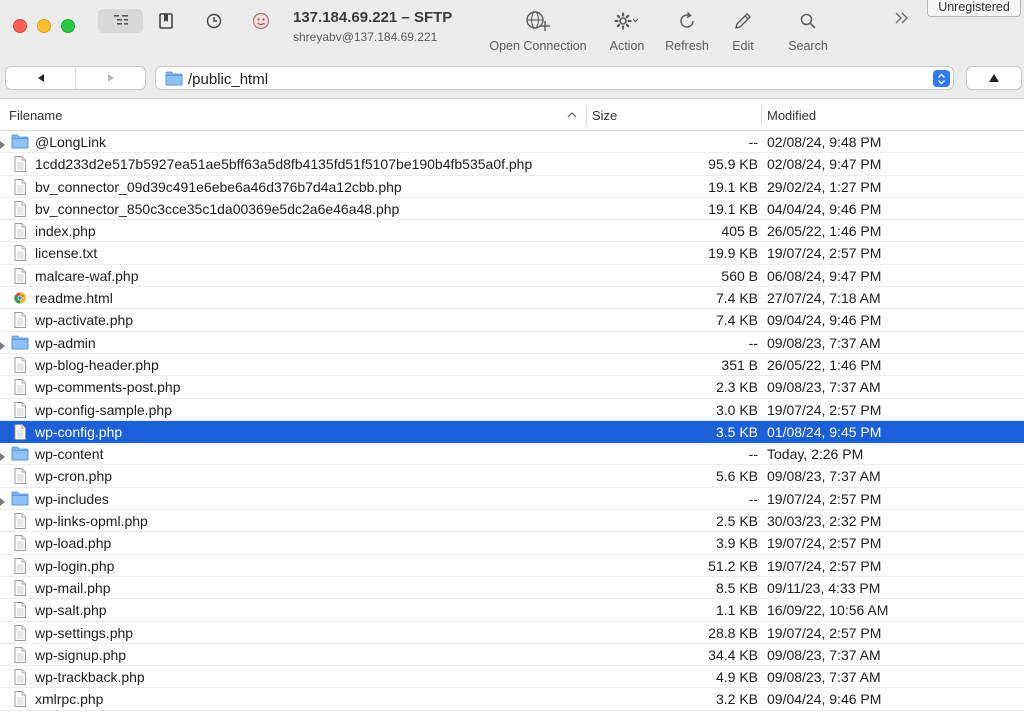 The image size is (1024, 715). Describe the element at coordinates (791, 115) in the screenshot. I see `column-header-modified: Modified` at that location.